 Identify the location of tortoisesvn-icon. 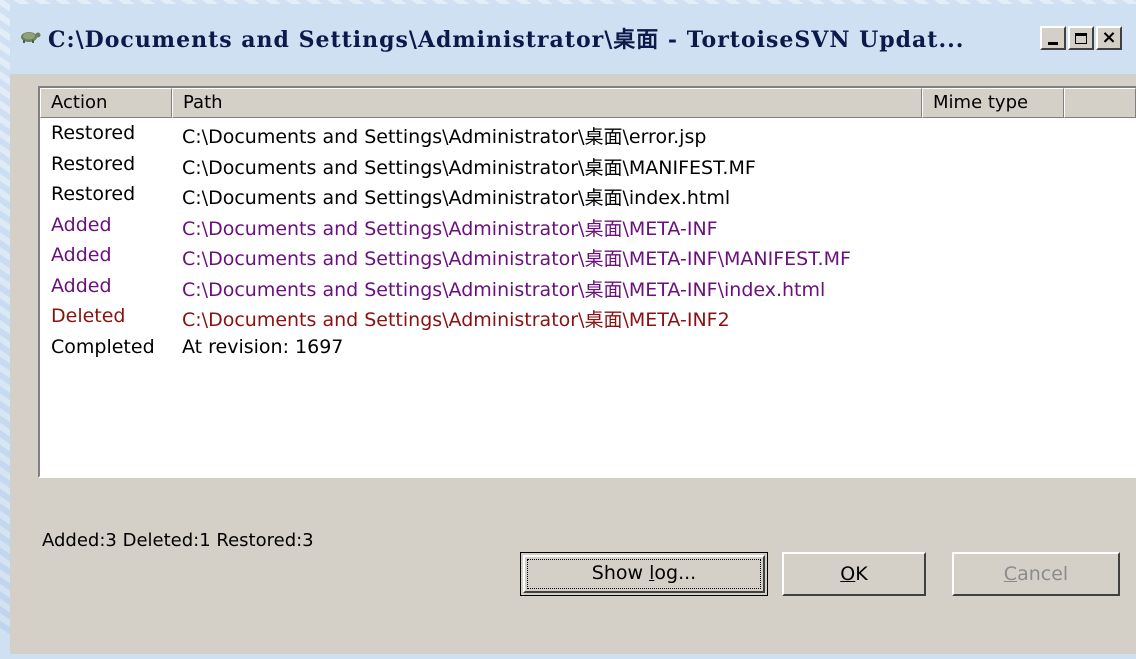
(30, 36).